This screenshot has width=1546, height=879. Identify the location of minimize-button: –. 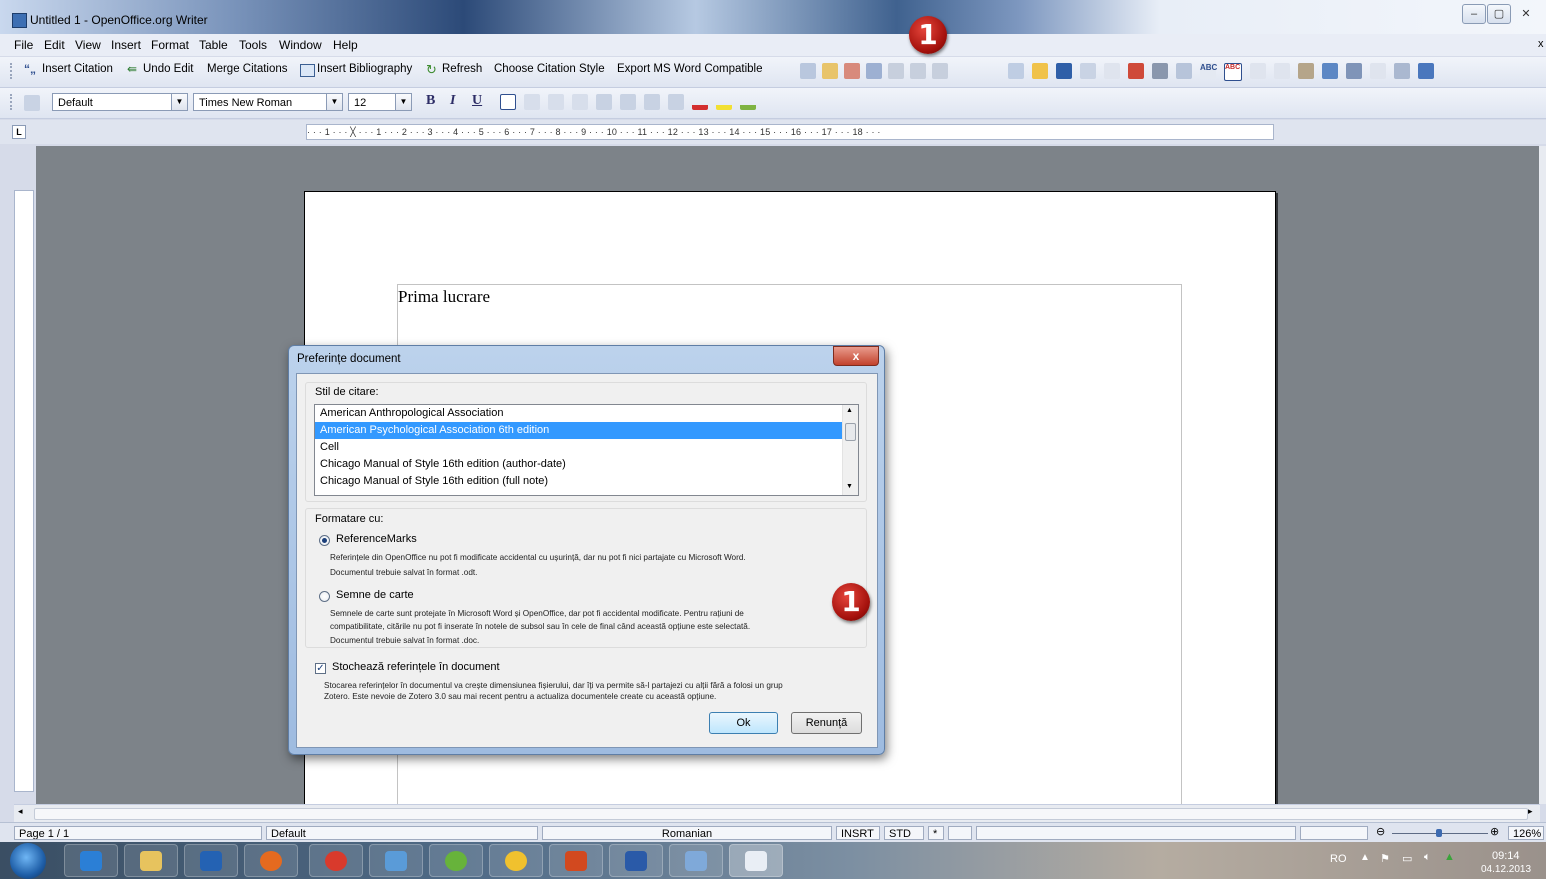
(1474, 14).